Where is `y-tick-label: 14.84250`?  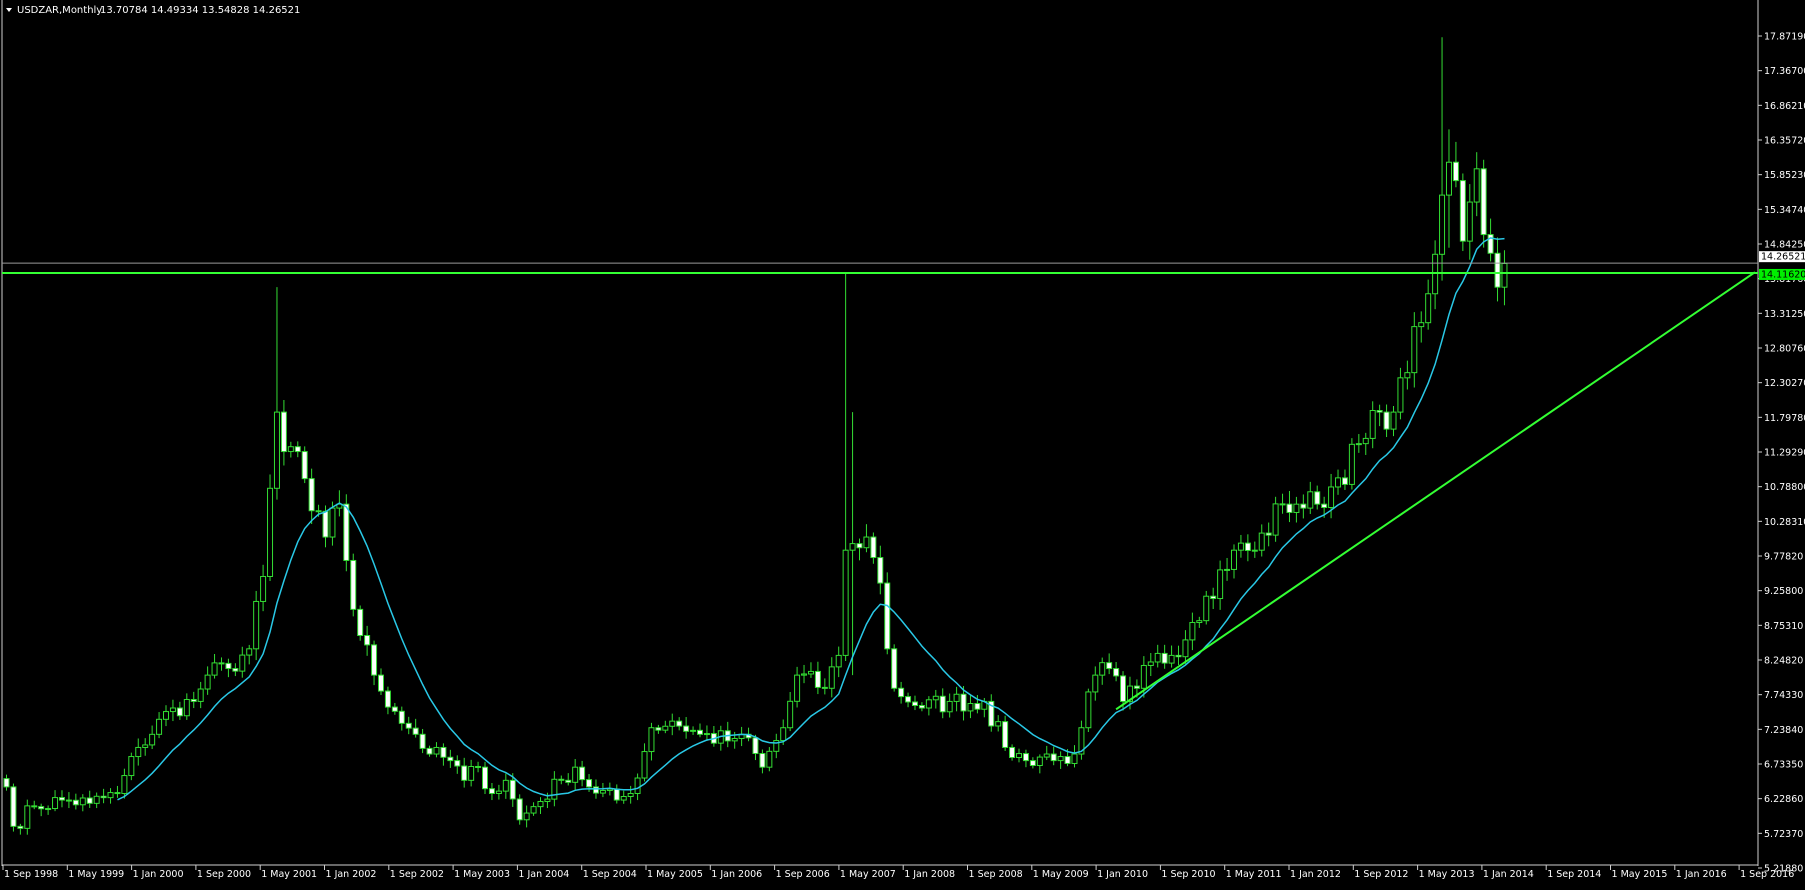 y-tick-label: 14.84250 is located at coordinates (1784, 245).